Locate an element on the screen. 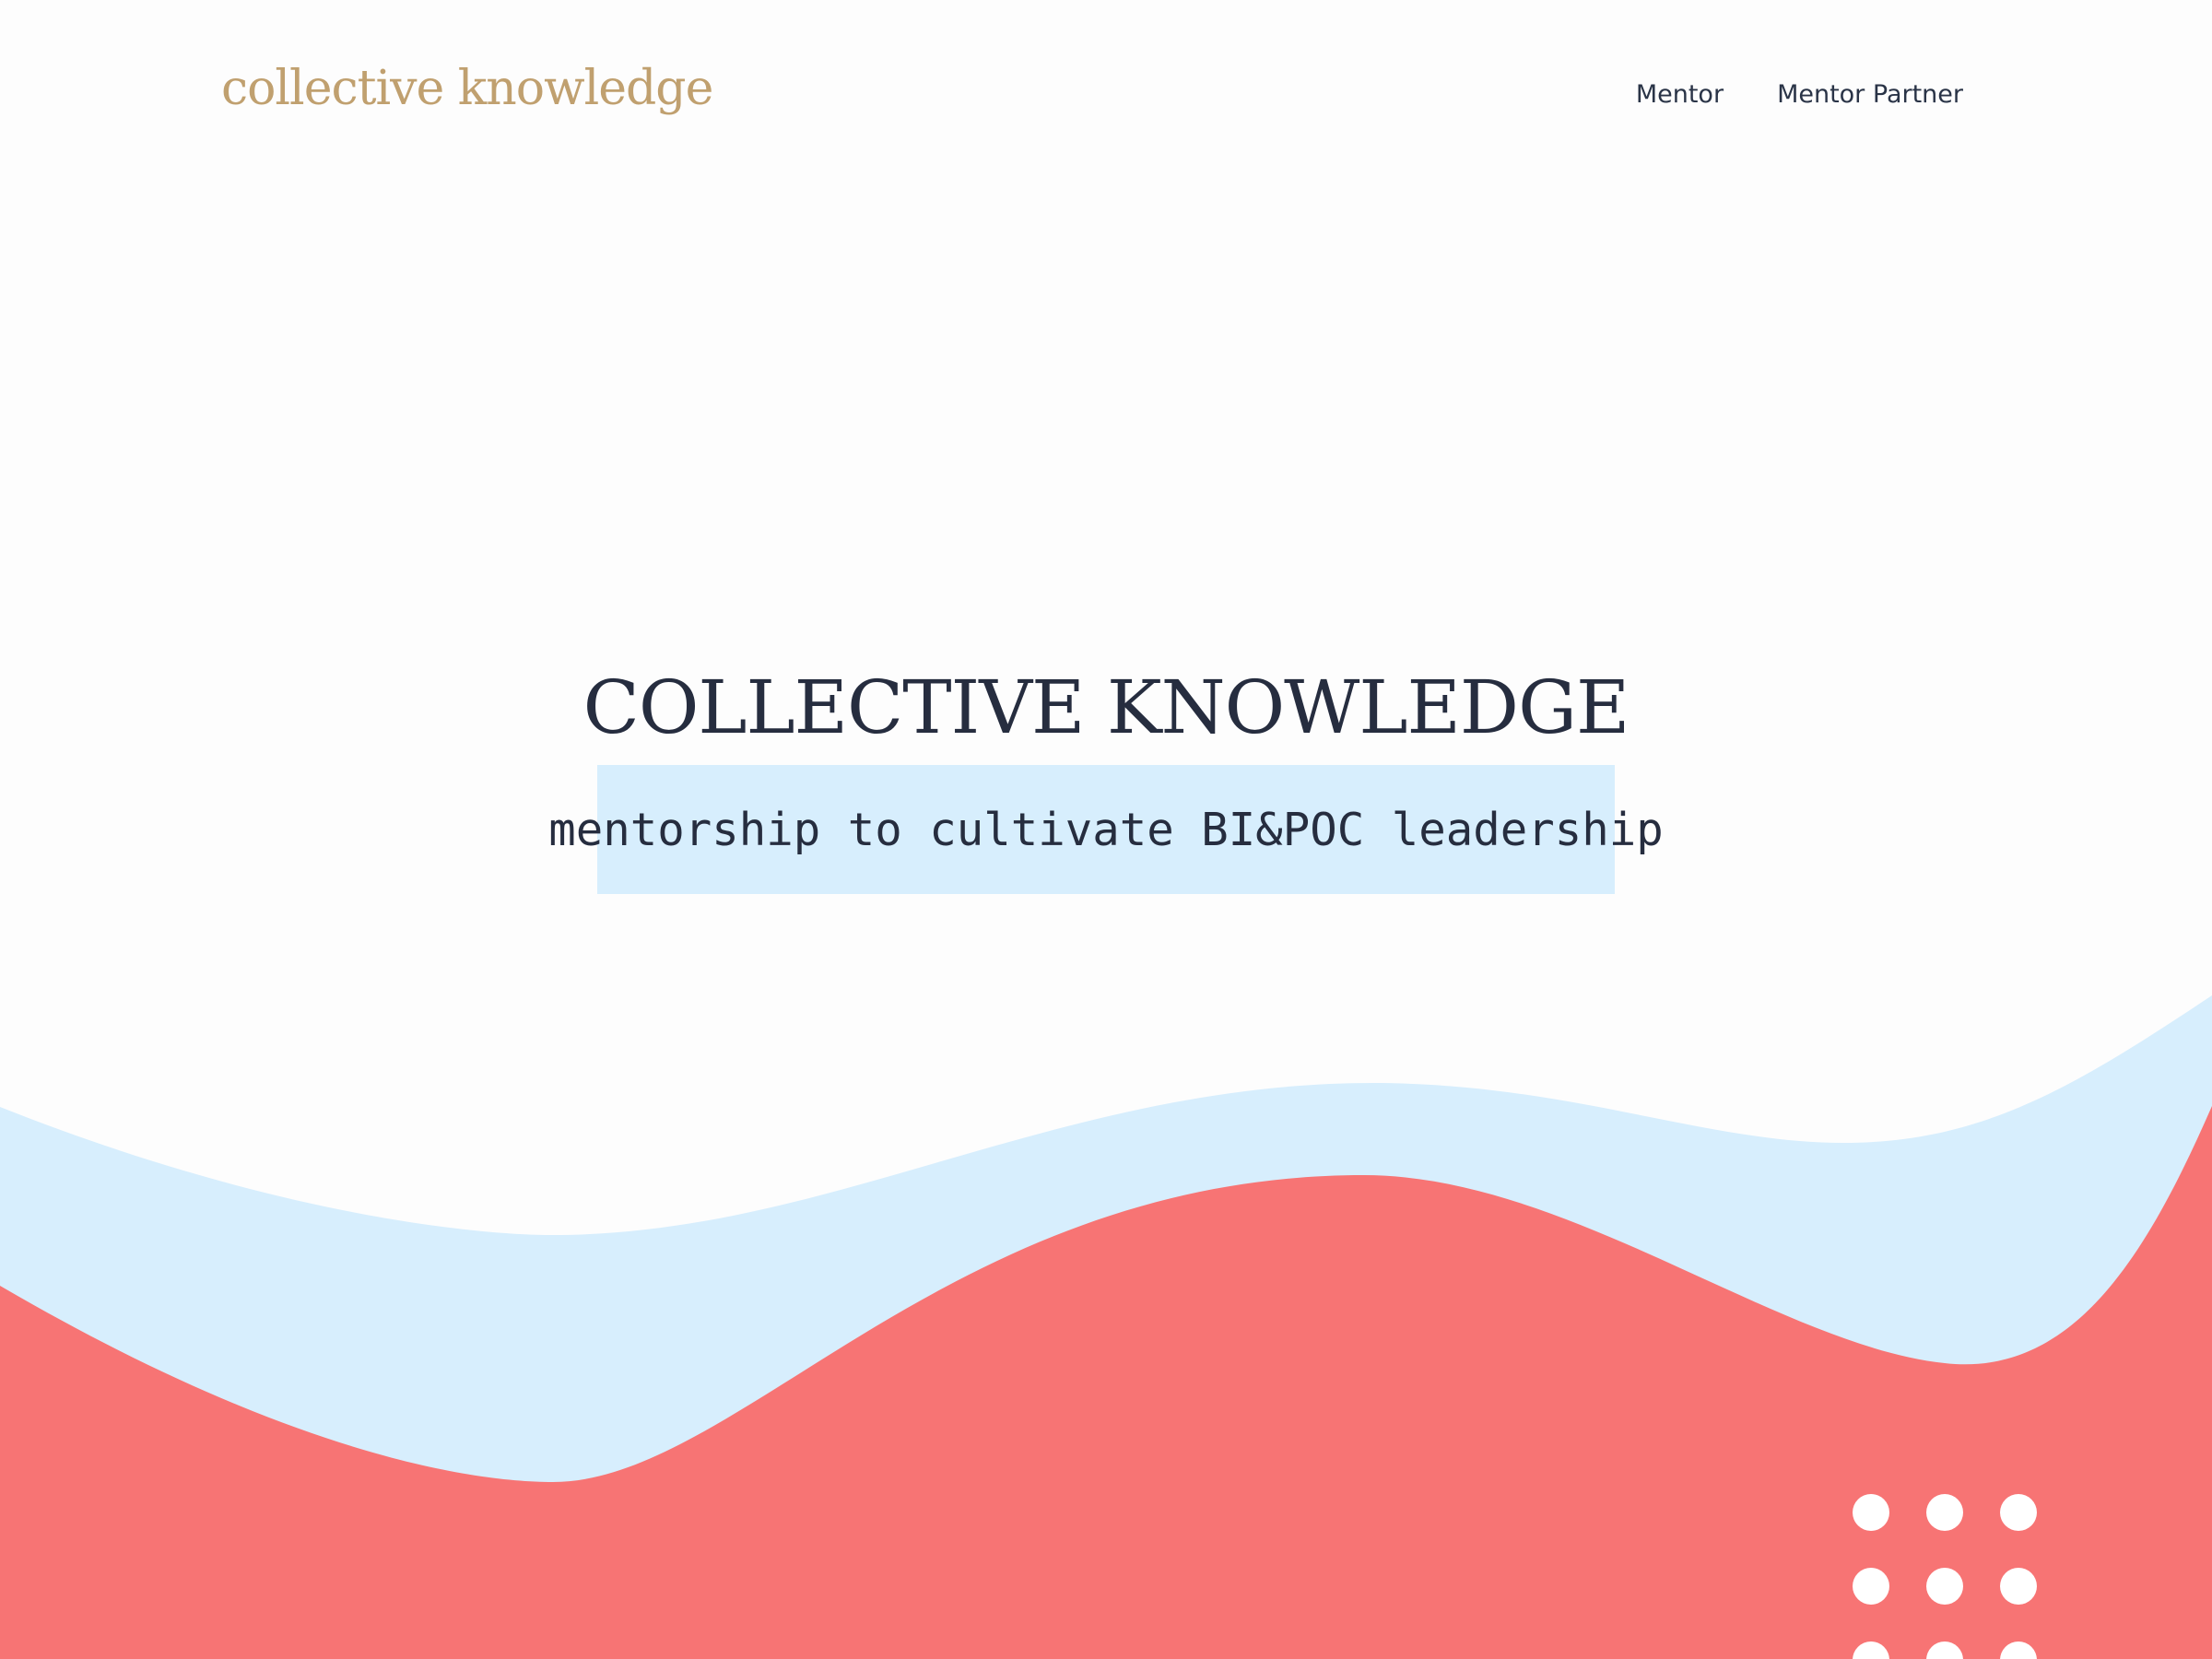 The width and height of the screenshot is (2212, 1659). main-nav: Mentor Mentor Partner is located at coordinates (1799, 95).